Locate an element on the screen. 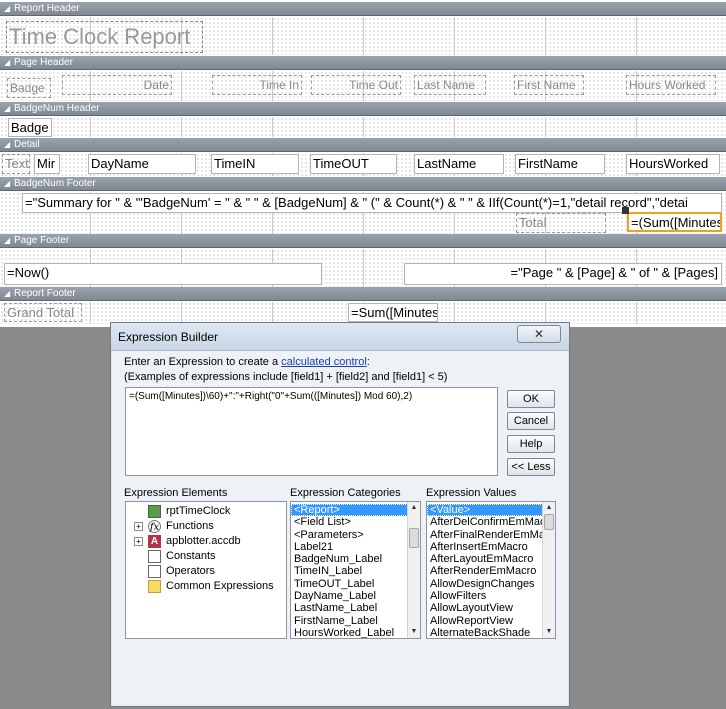  minutes-textbox: Mir is located at coordinates (47, 164).